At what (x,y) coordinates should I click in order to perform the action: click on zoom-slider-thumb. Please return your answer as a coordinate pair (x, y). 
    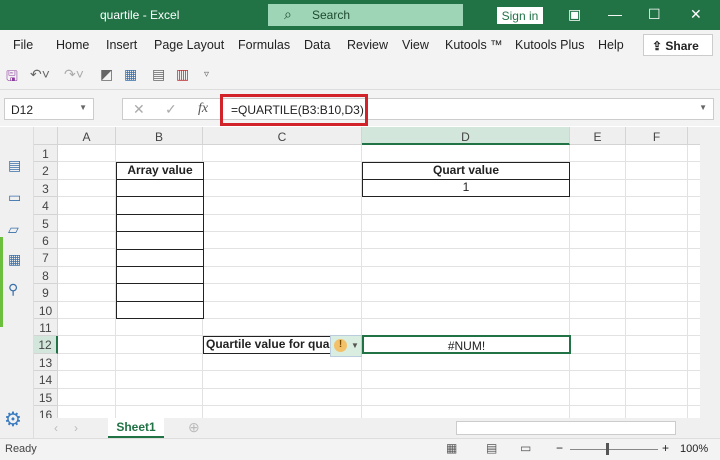
    Looking at the image, I should click on (607, 449).